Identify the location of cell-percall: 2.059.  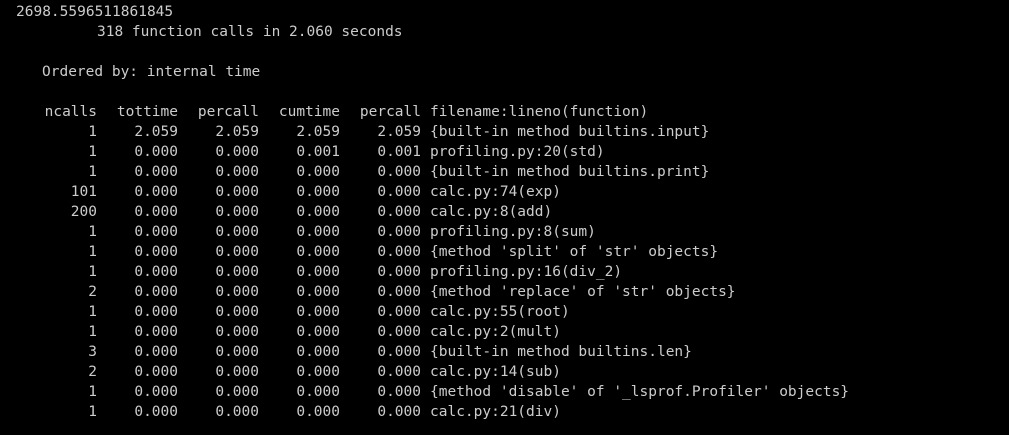
(237, 132).